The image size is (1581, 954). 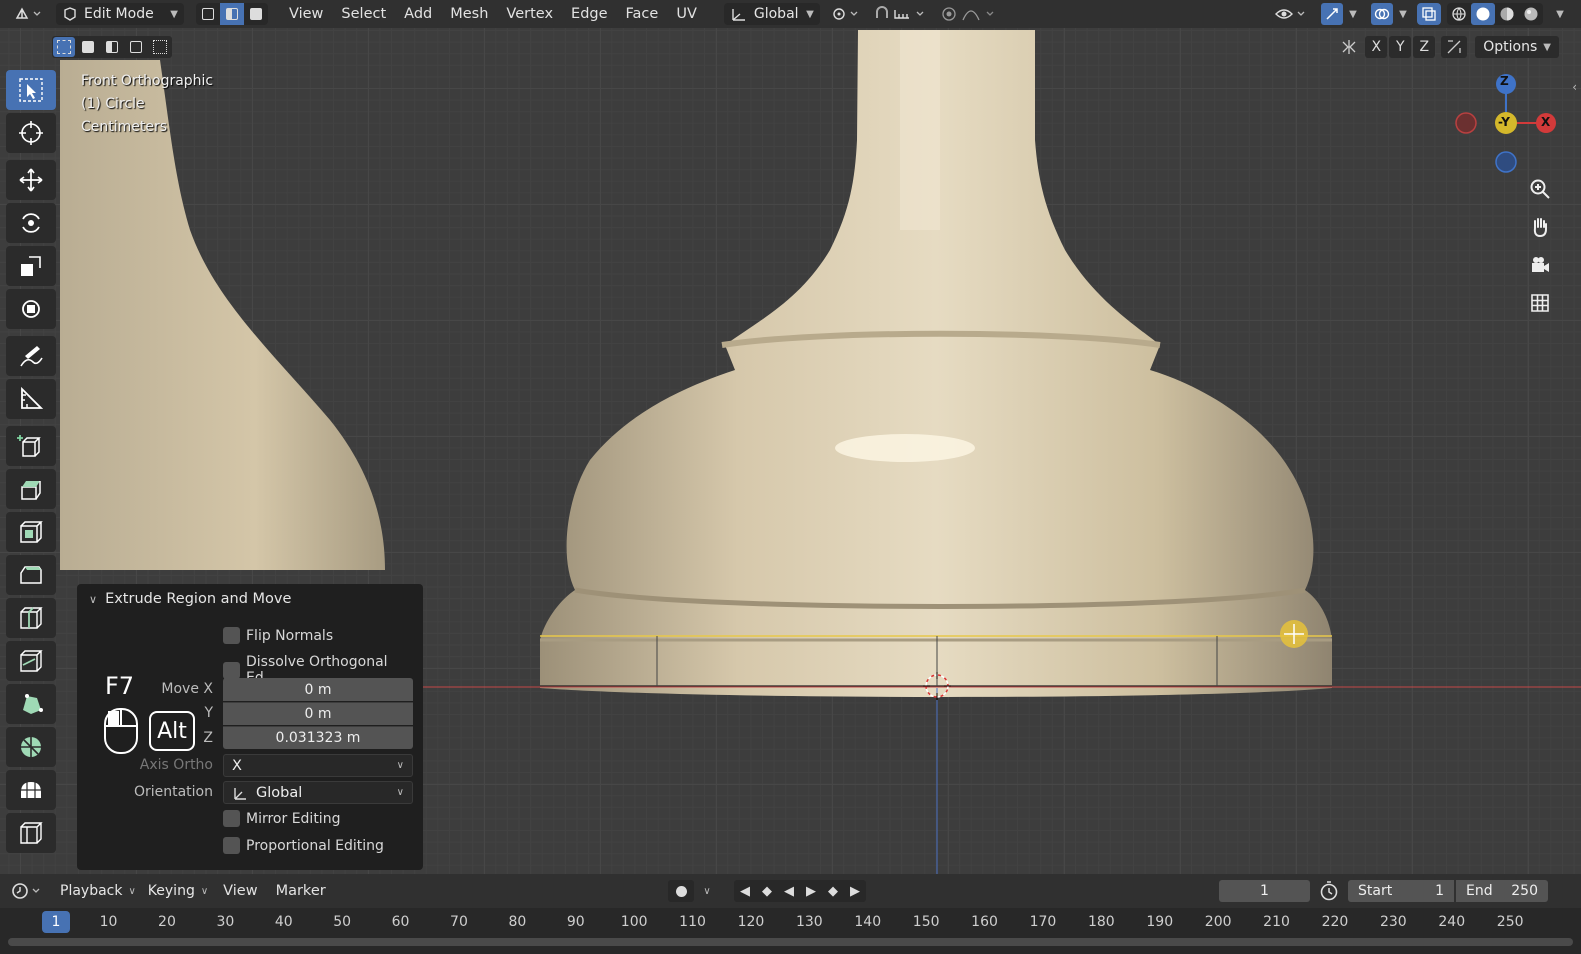 What do you see at coordinates (1375, 891) in the screenshot?
I see `start-label: Start` at bounding box center [1375, 891].